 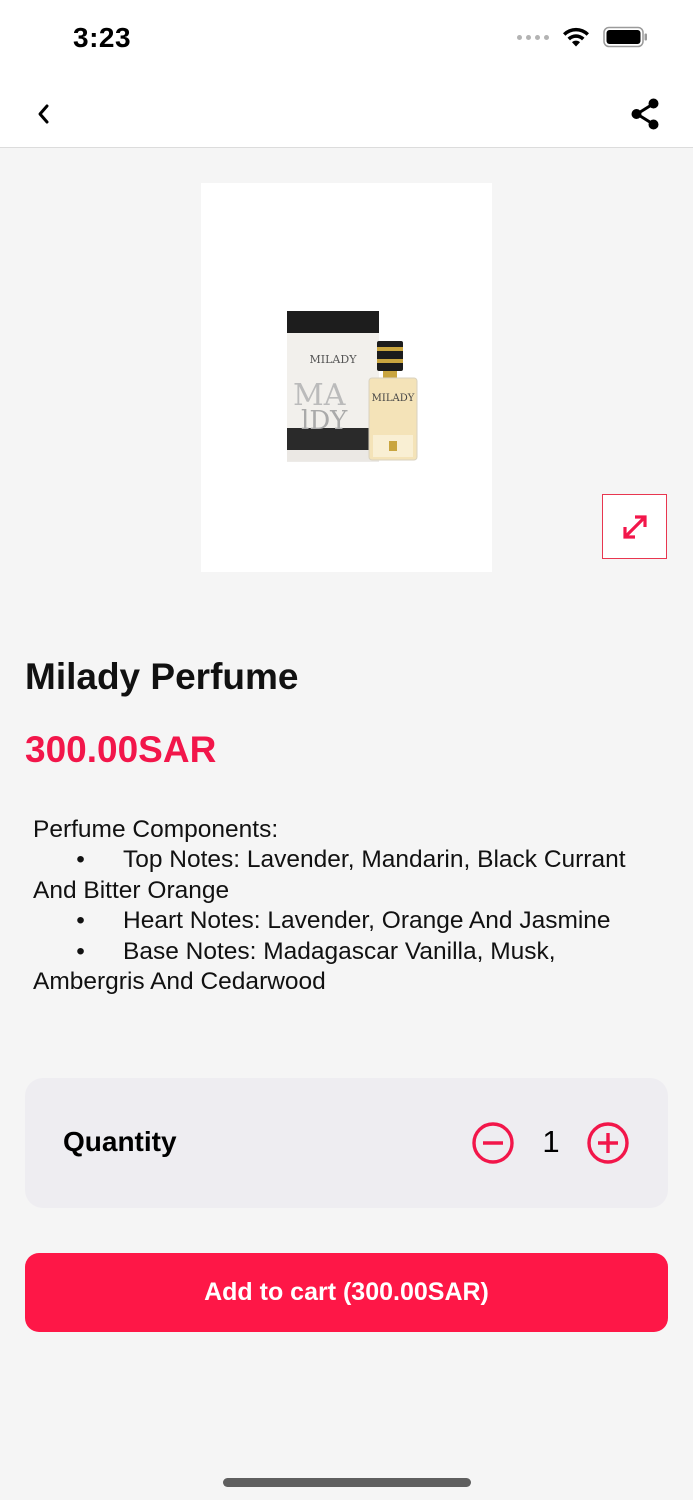 What do you see at coordinates (533, 37) in the screenshot?
I see `signal-dots-icon` at bounding box center [533, 37].